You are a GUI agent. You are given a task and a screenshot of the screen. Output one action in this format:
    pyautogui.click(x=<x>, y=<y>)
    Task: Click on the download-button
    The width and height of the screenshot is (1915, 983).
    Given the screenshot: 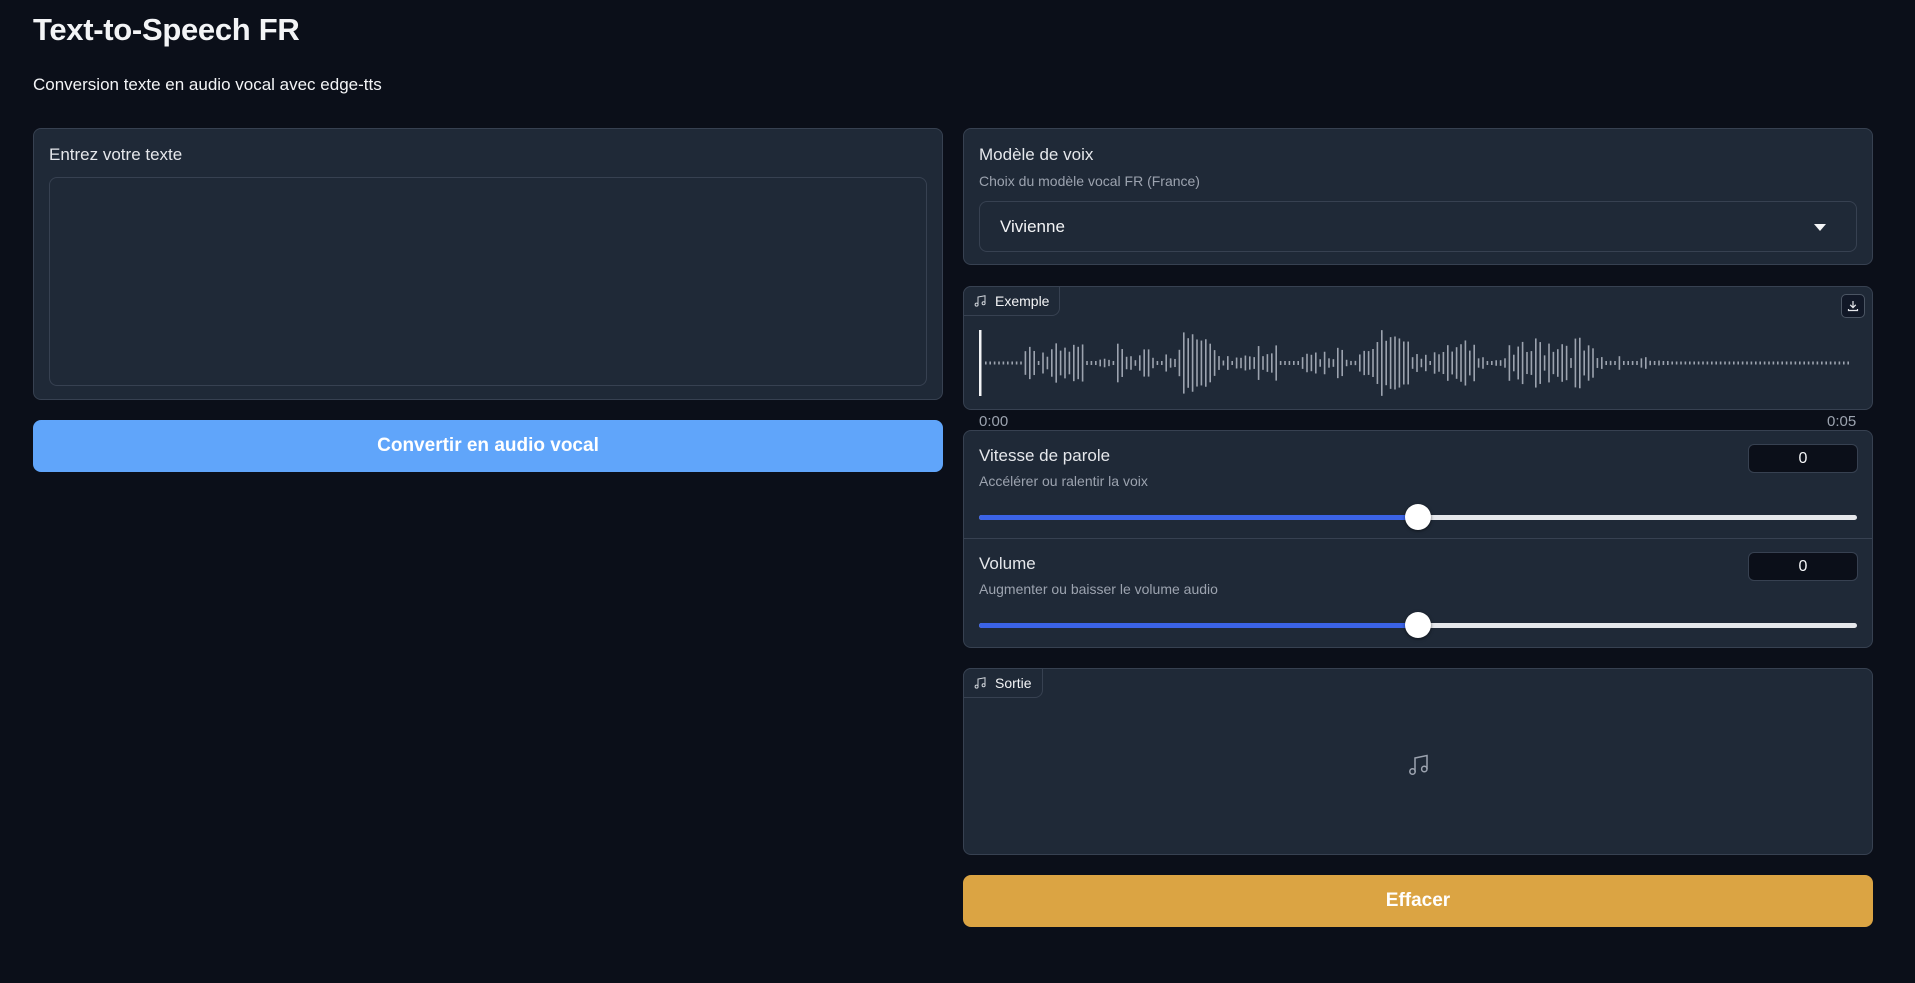 What is the action you would take?
    pyautogui.click(x=1853, y=306)
    